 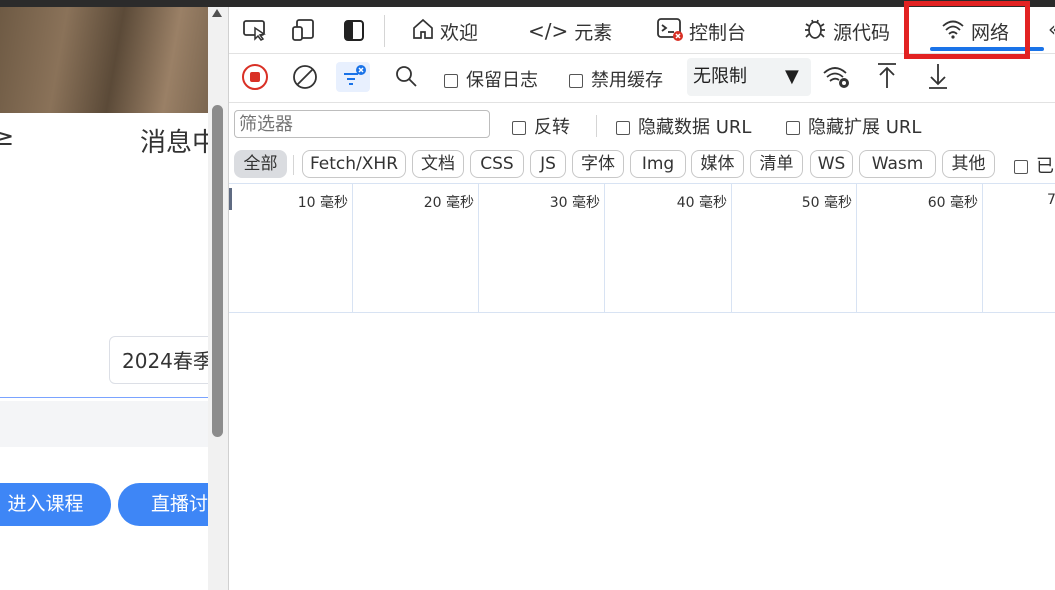 I want to click on inspect-element-icon, so click(x=256, y=32).